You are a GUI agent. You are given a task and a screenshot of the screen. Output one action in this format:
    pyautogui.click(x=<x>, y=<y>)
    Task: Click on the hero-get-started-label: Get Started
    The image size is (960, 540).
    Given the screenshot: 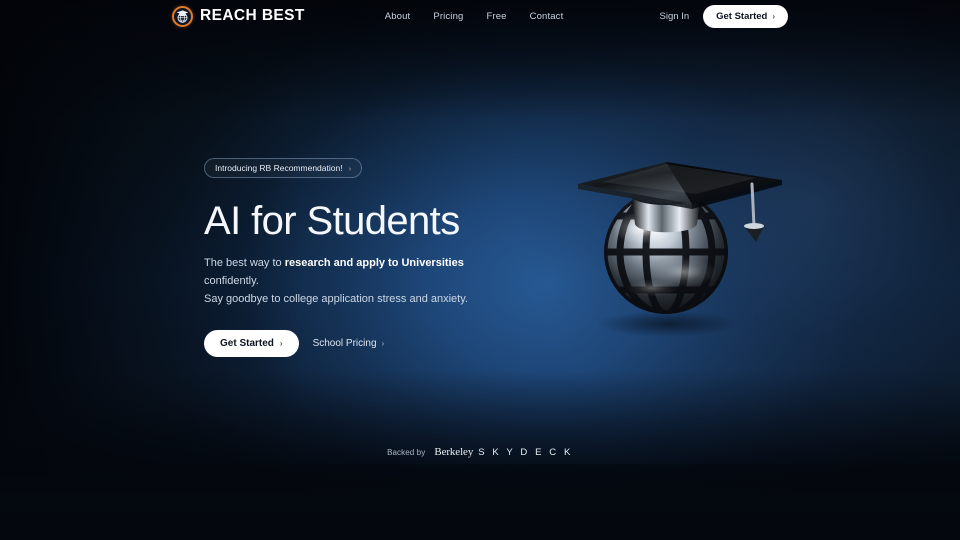 What is the action you would take?
    pyautogui.click(x=247, y=343)
    